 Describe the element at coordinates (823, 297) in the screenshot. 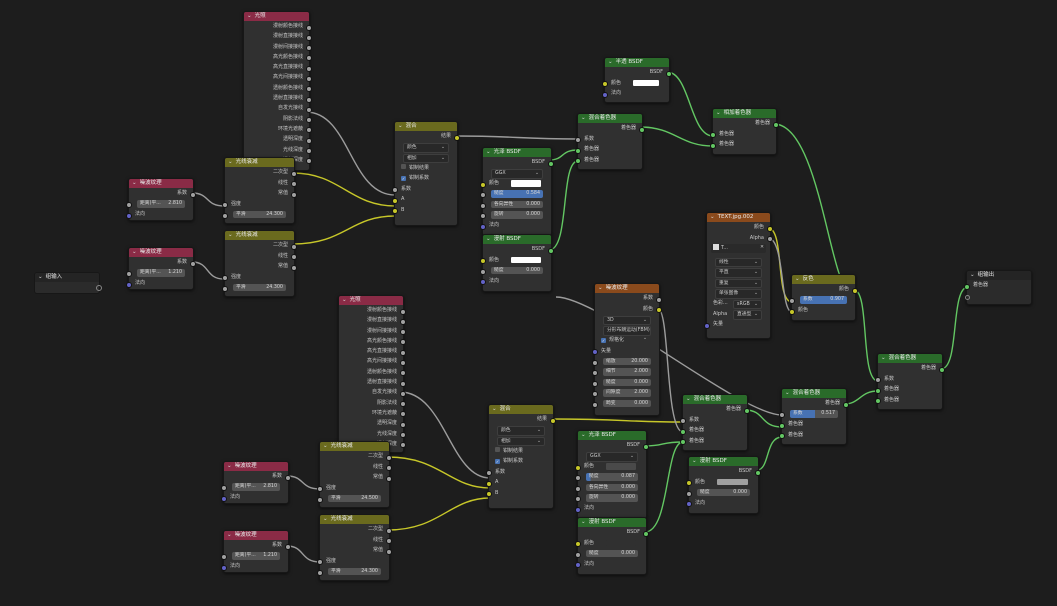

I see `invert-node: ⌄ 反色 颜色 系数 0.907 颜色` at that location.